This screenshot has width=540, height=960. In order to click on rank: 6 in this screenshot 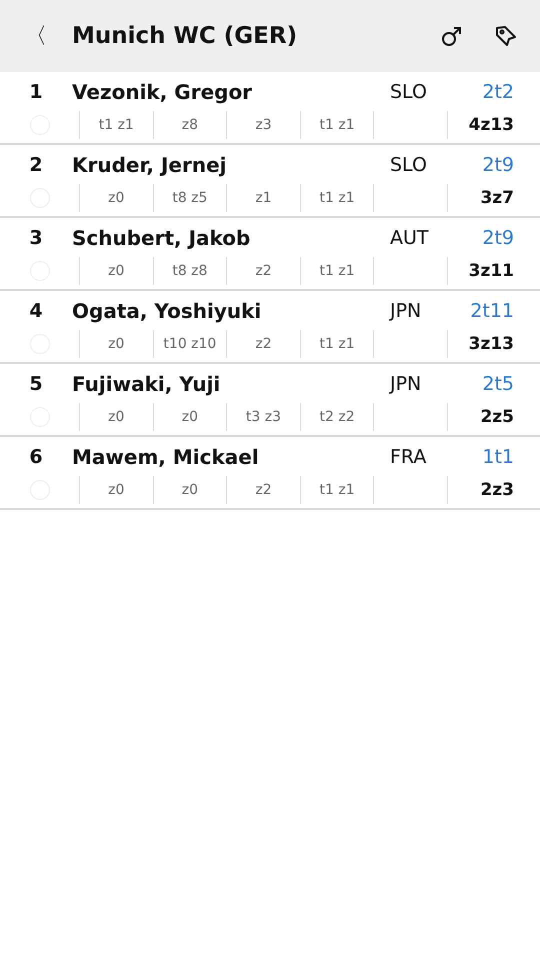, I will do `click(36, 457)`.